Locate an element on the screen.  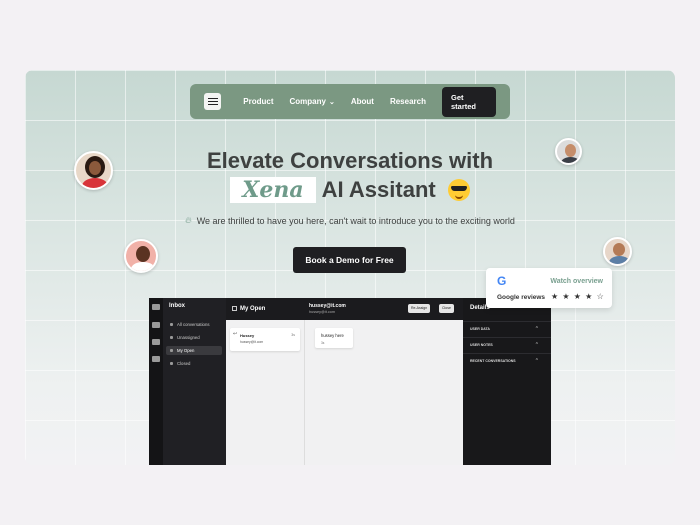
nav-link-company: Company ⌄ is located at coordinates (312, 101).